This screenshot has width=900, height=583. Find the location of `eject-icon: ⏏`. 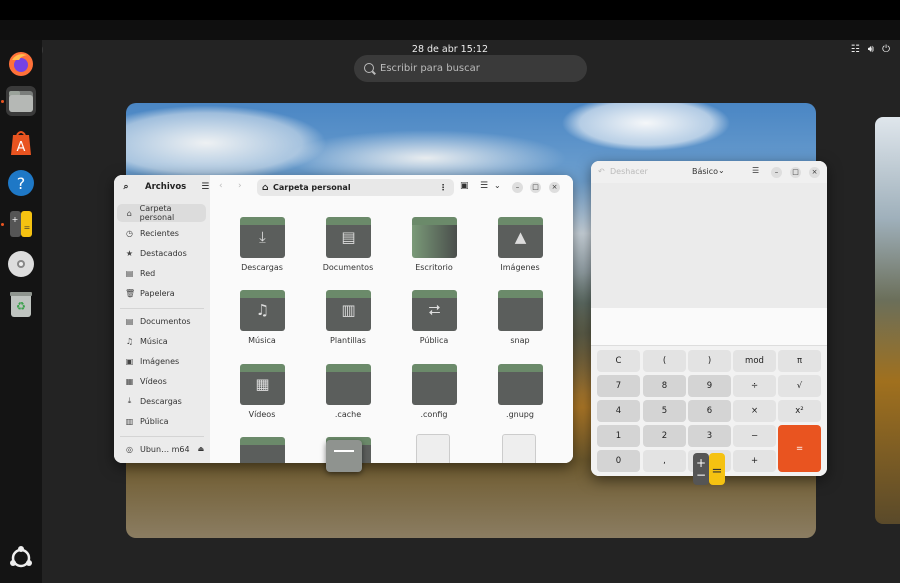

eject-icon: ⏏ is located at coordinates (201, 449).